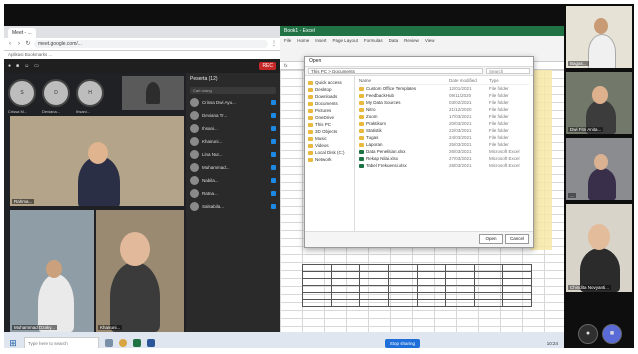 The width and height of the screenshot is (638, 354). Describe the element at coordinates (374, 144) in the screenshot. I see `file-name: Laporan` at that location.